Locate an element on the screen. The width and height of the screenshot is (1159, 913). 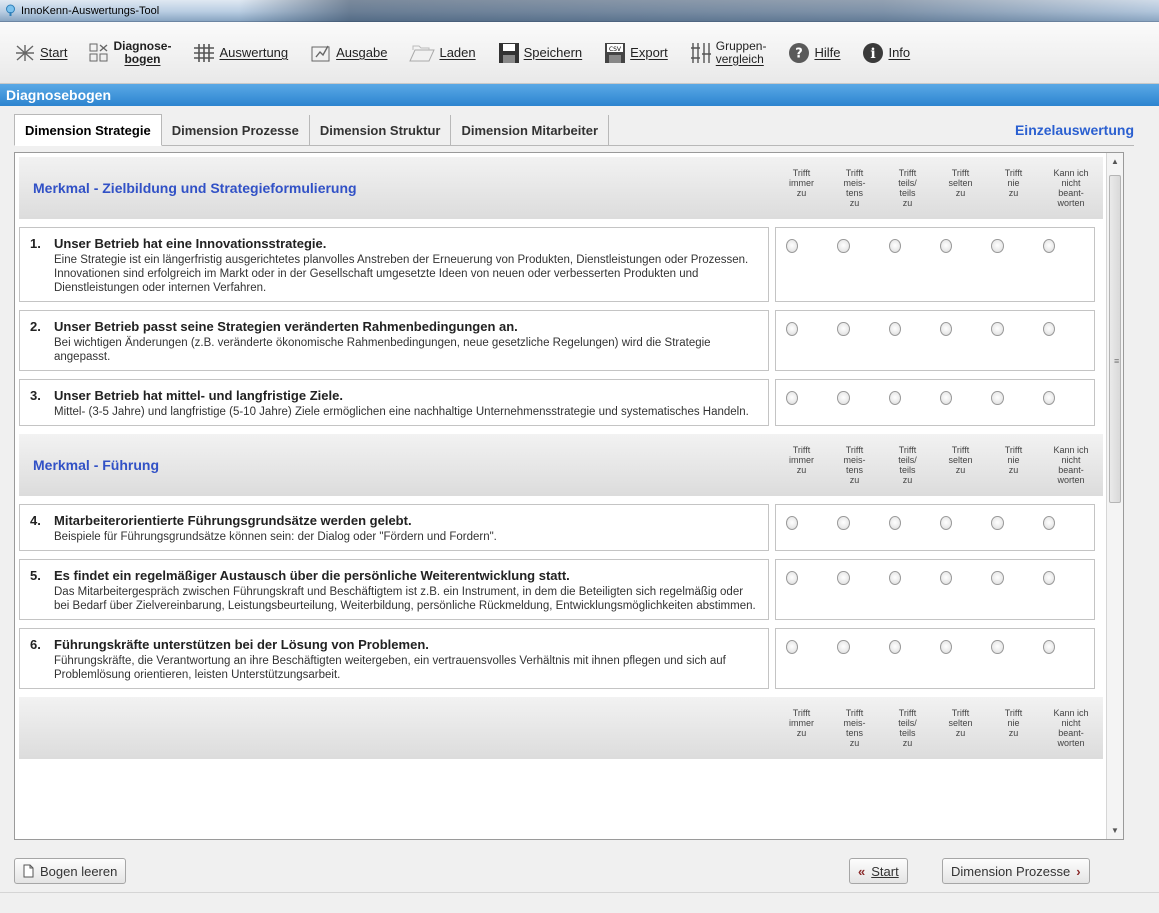
column-header-line is located at coordinates (1013, 480).